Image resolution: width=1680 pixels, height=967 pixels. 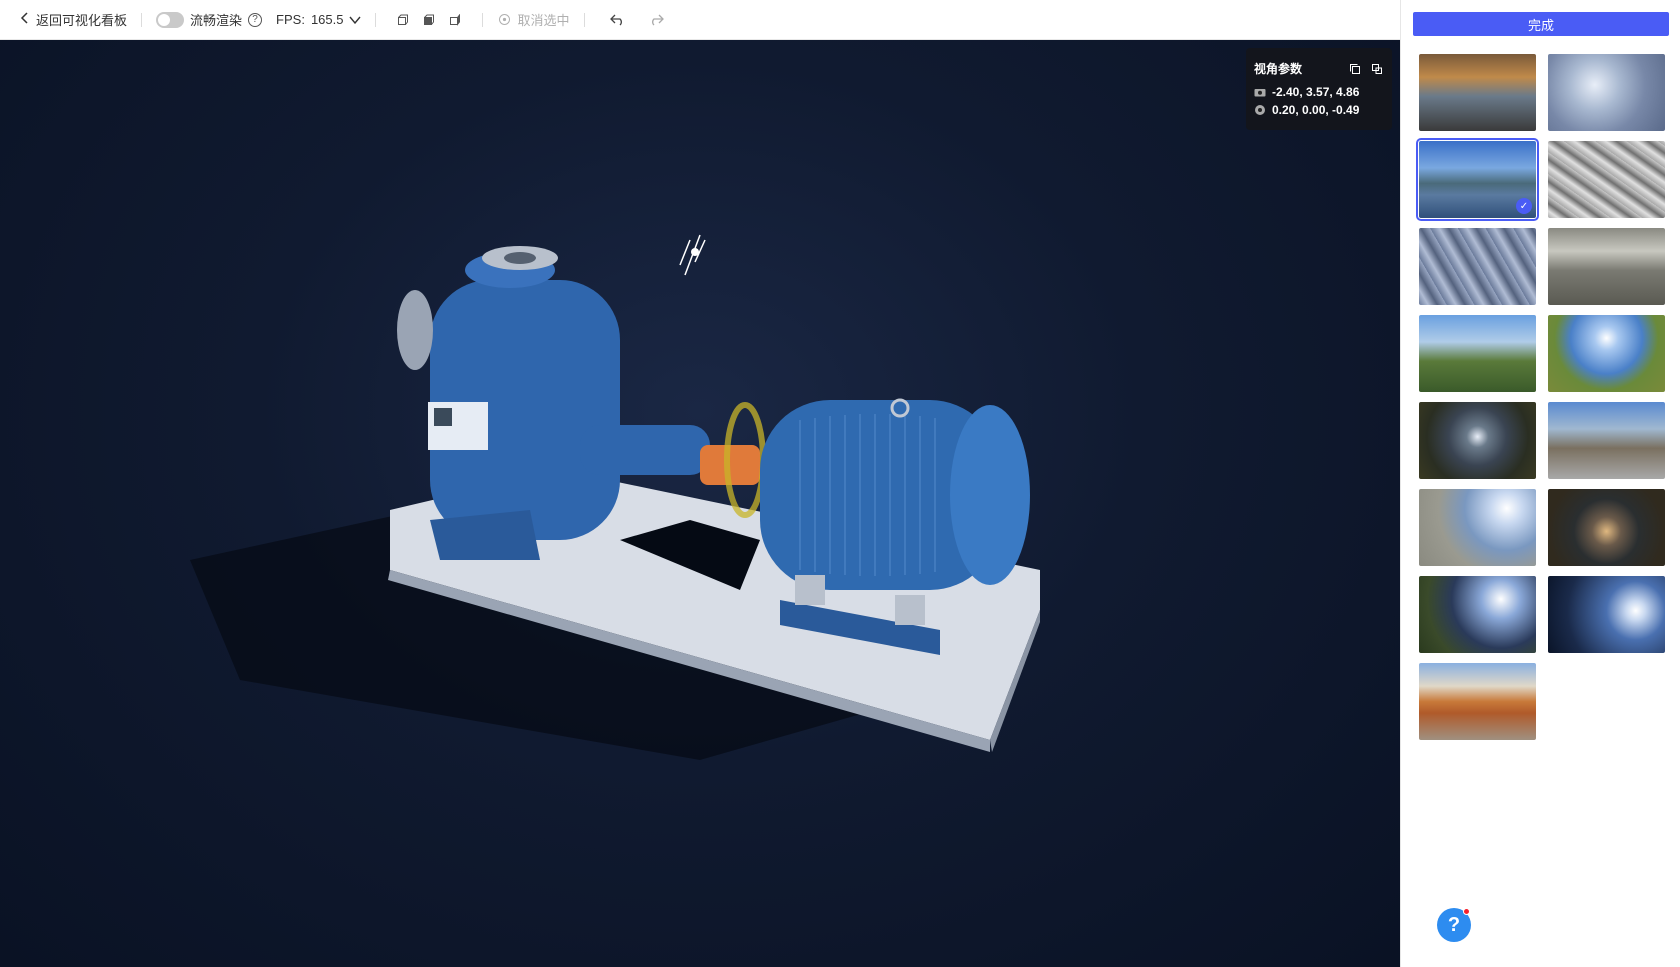 What do you see at coordinates (25, 20) in the screenshot?
I see `chevron-left-icon` at bounding box center [25, 20].